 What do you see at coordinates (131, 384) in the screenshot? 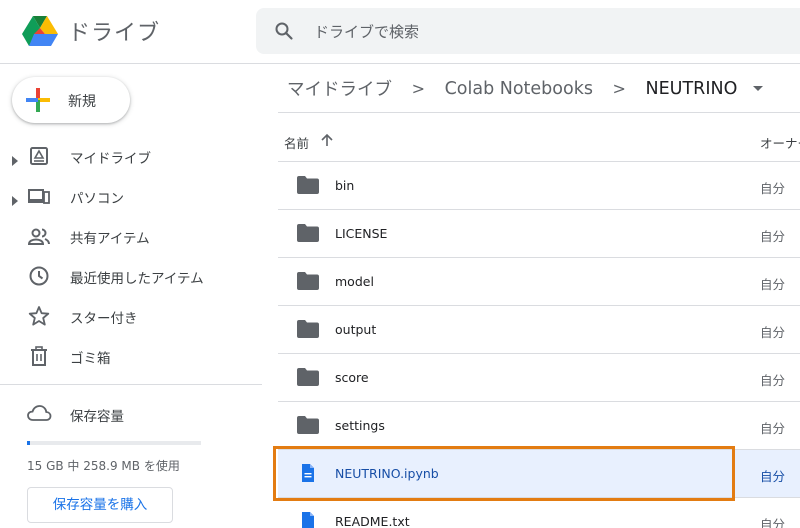
I see `sidebar-divider` at bounding box center [131, 384].